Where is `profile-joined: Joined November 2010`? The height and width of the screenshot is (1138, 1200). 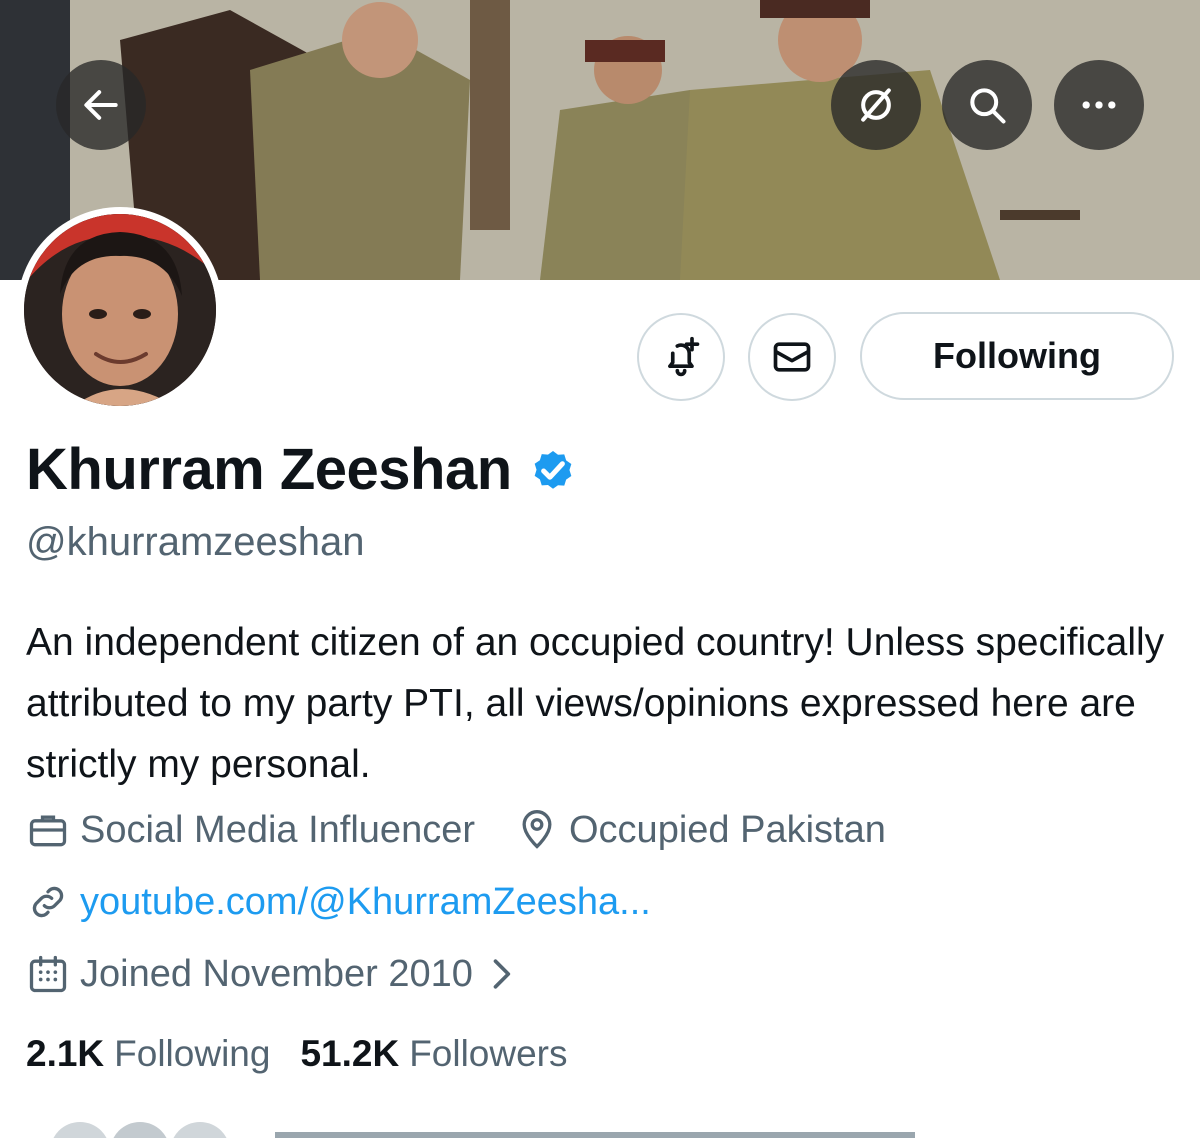
profile-joined: Joined November 2010 is located at coordinates (276, 973).